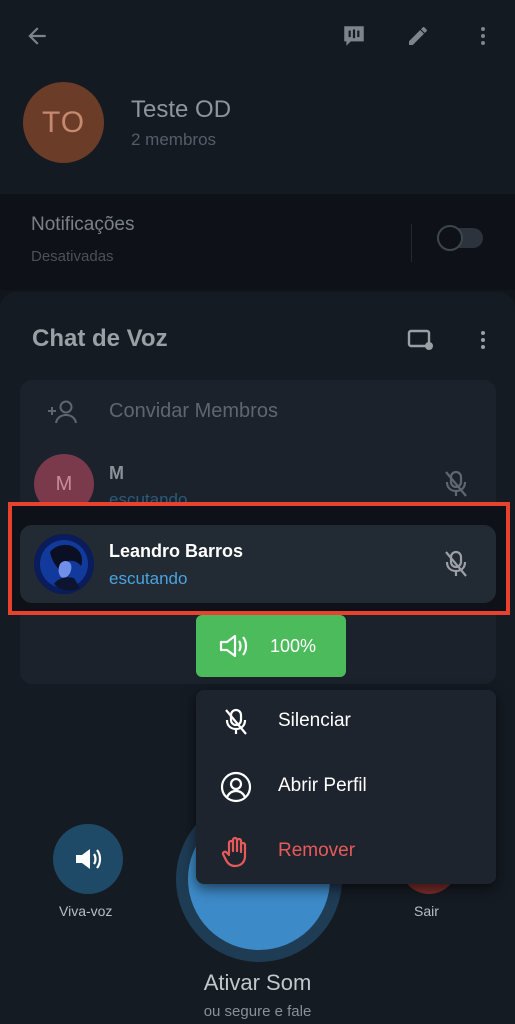 This screenshot has width=515, height=1024. I want to click on notifications-label: Notificações, so click(83, 224).